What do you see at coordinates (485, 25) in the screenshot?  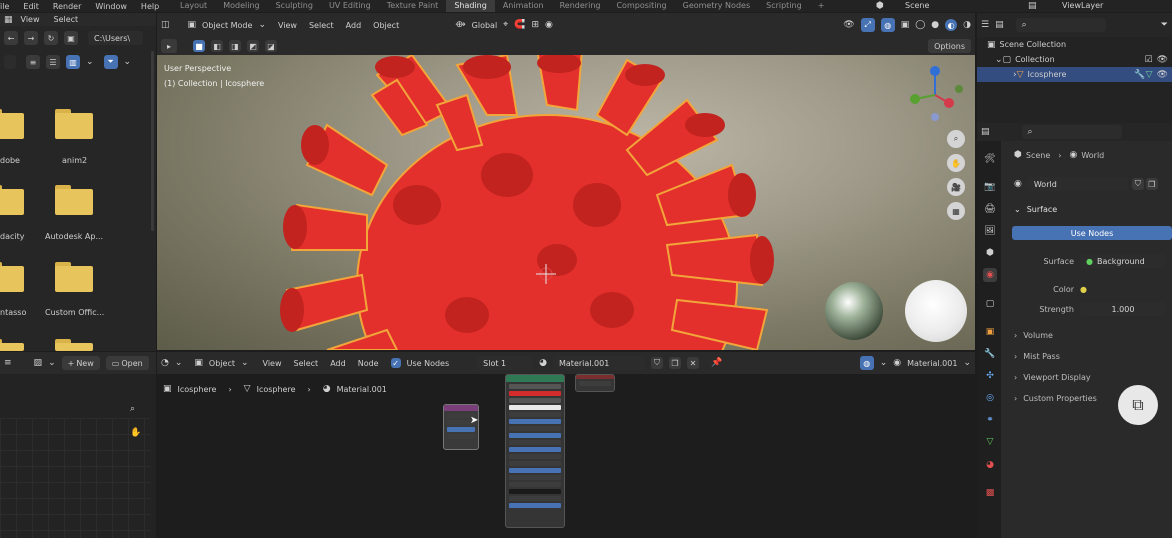 I see `transform-orientation-dropdown: Global` at bounding box center [485, 25].